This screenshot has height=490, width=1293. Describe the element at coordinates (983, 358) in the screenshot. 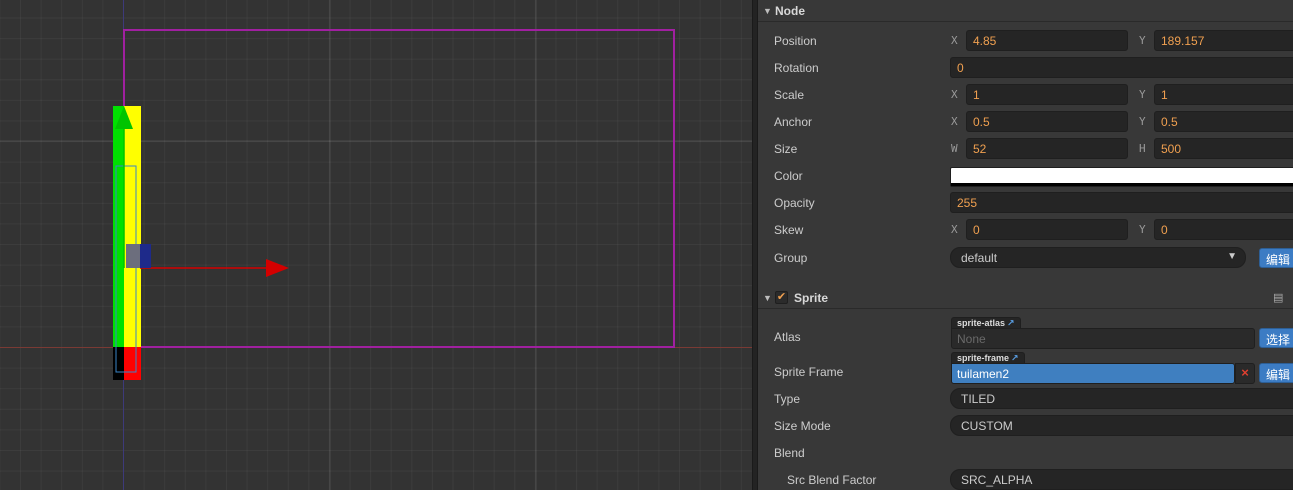

I see `sprite-frame-type-tag-text: sprite-frame` at that location.